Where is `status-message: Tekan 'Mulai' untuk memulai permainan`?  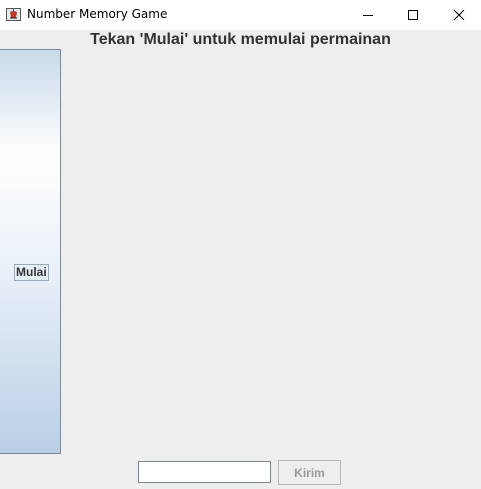 status-message: Tekan 'Mulai' untuk memulai permainan is located at coordinates (240, 39).